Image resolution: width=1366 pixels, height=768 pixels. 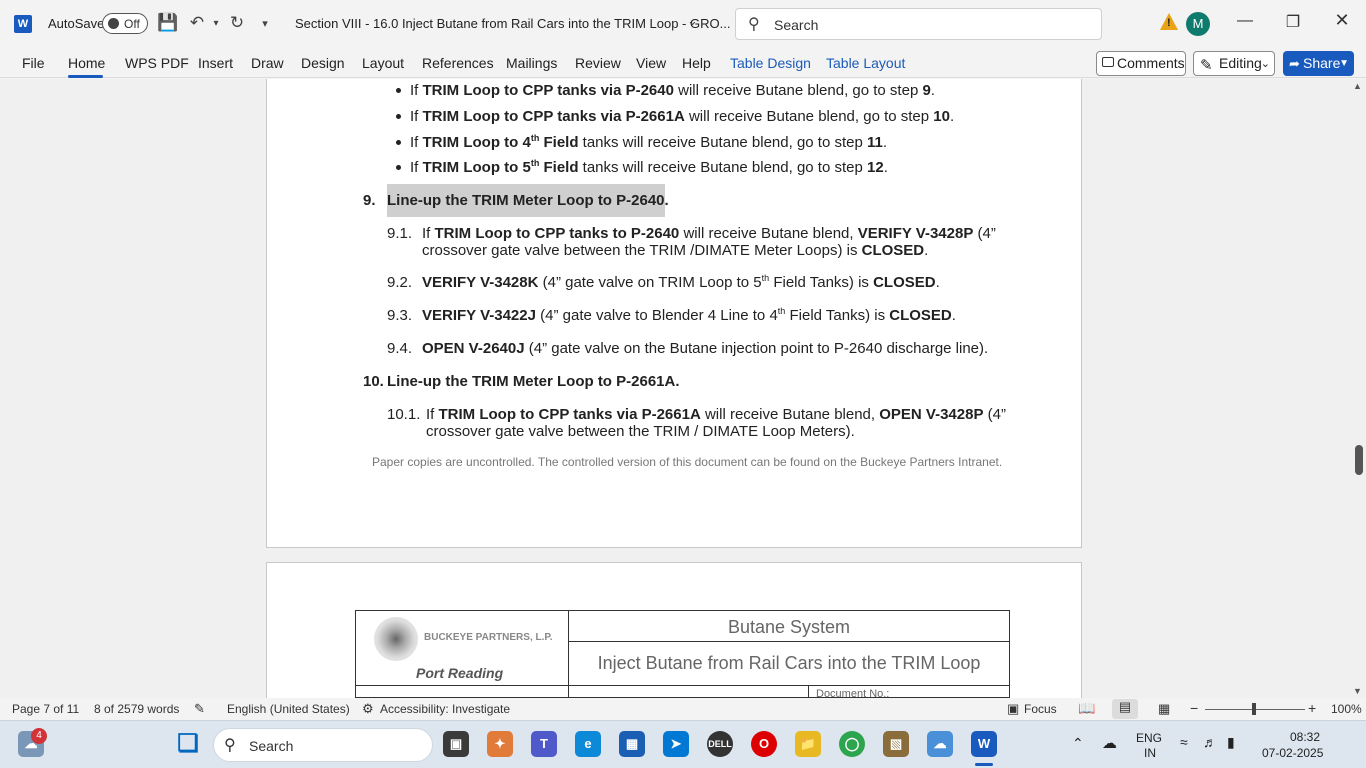 What do you see at coordinates (1312, 708) in the screenshot?
I see `zoom-in-icon: +` at bounding box center [1312, 708].